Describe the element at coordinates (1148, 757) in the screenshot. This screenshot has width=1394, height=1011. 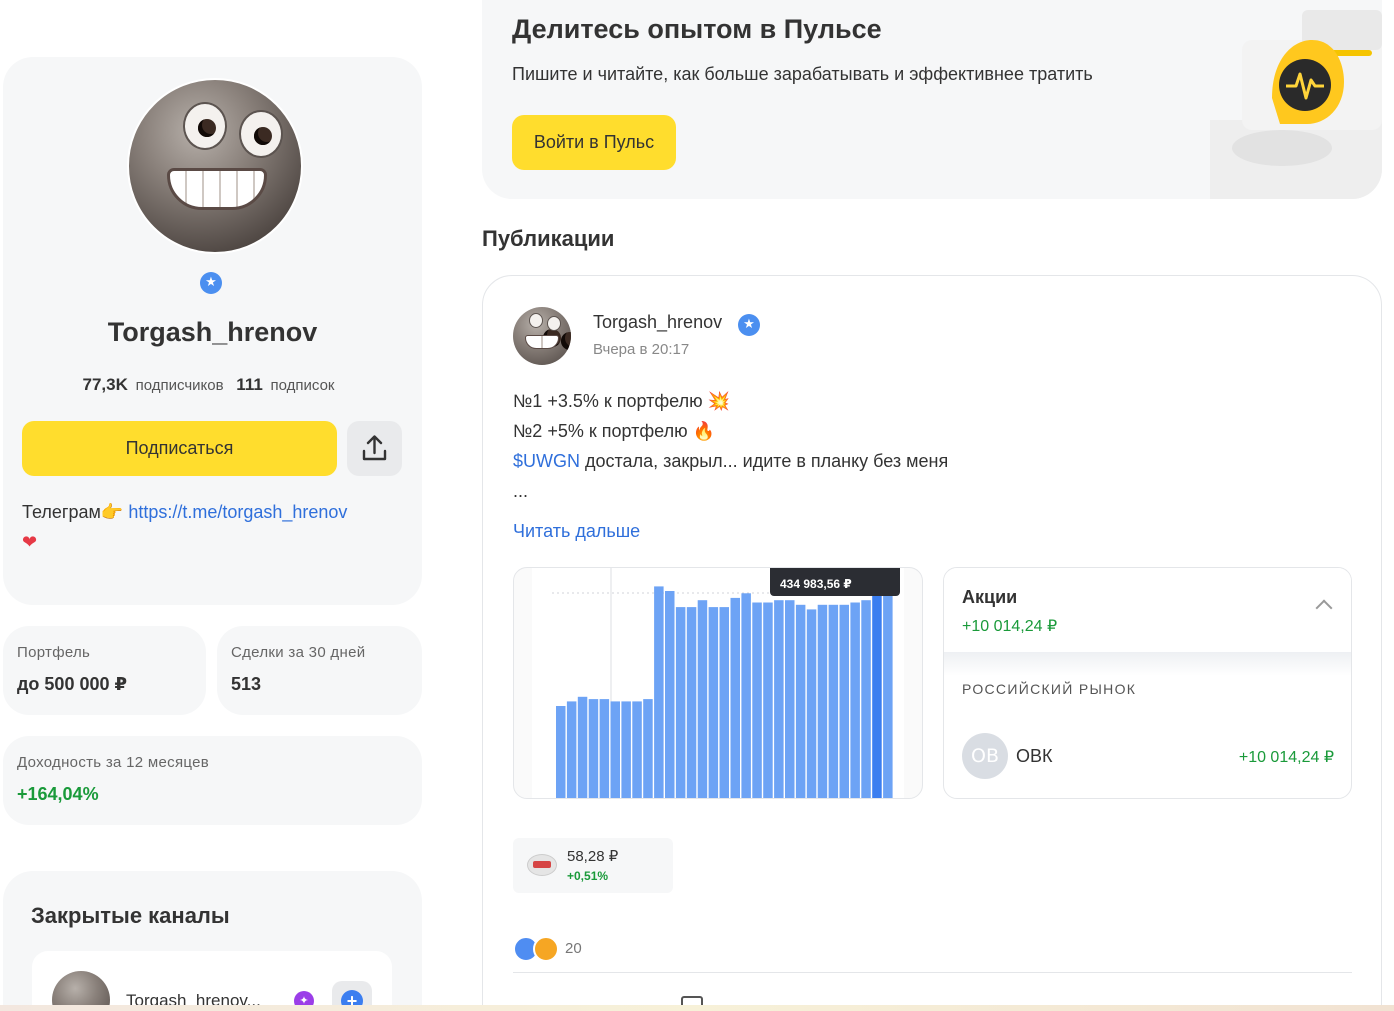
I see `holding-row: OB ОВК +10 014,24 ₽` at that location.